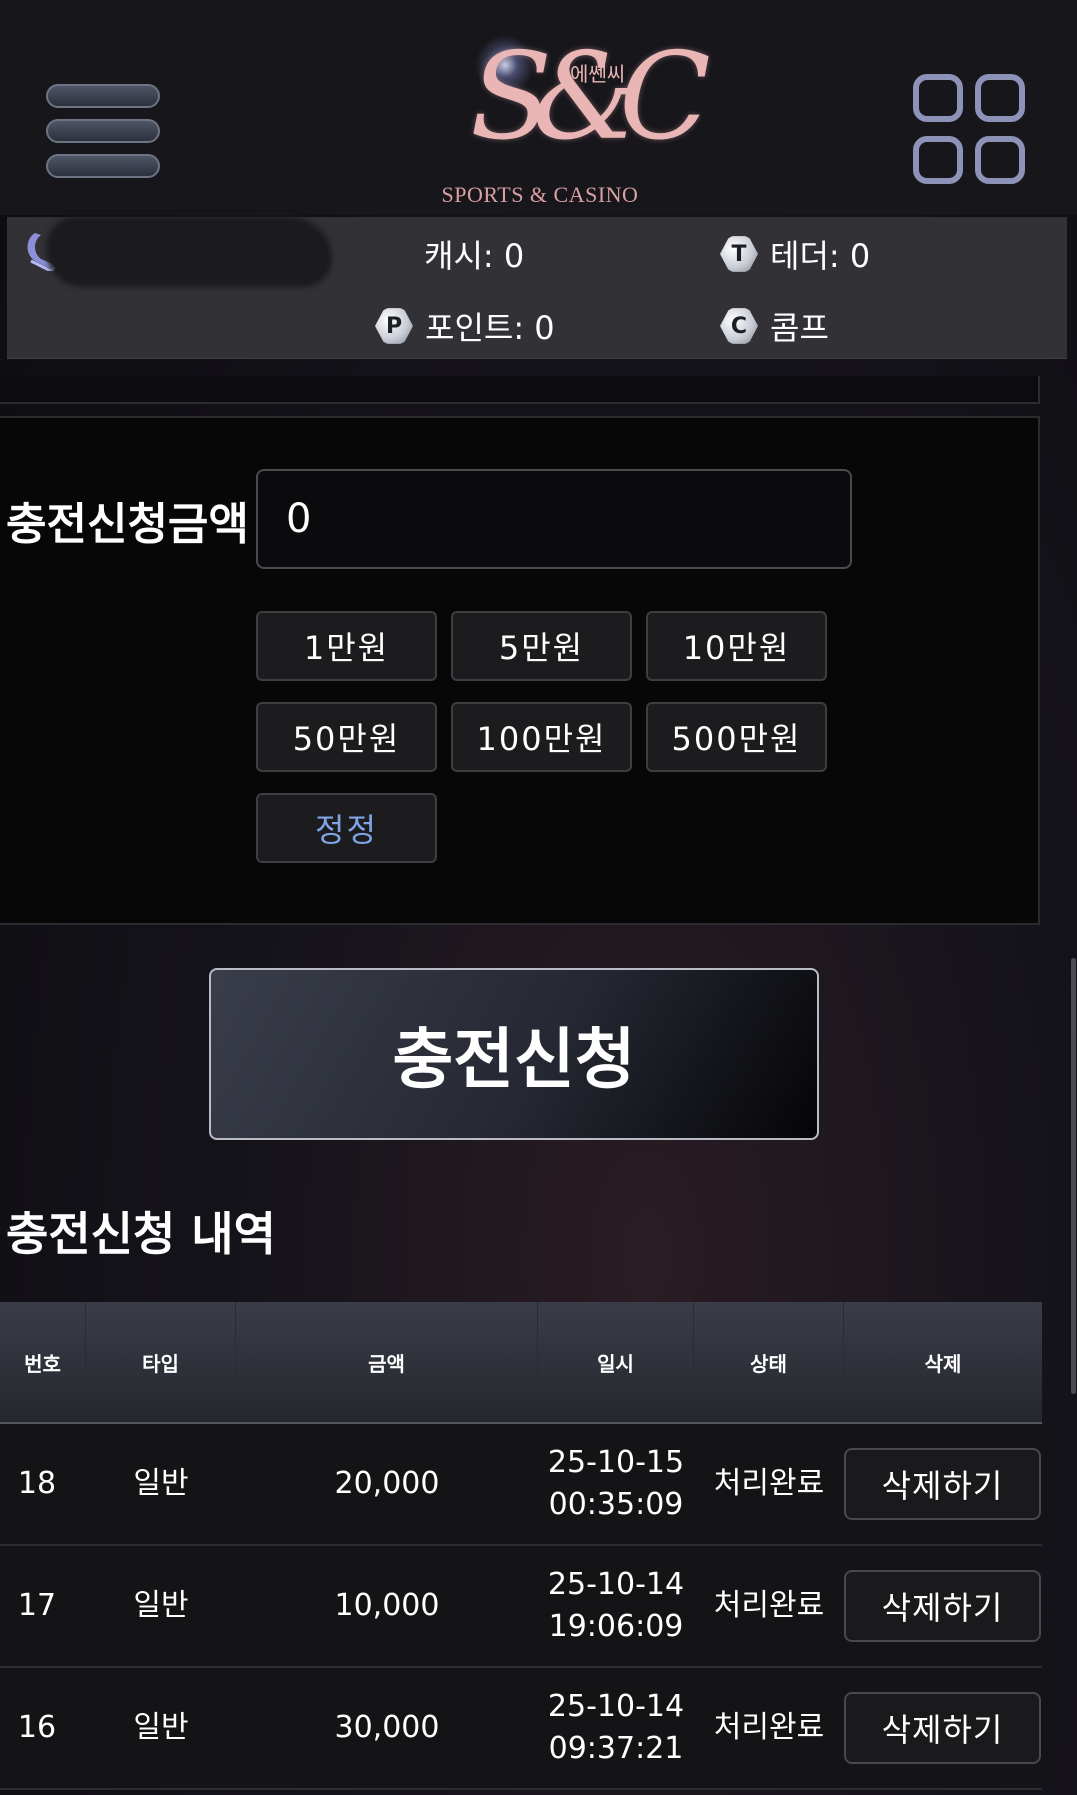  Describe the element at coordinates (521, 1729) in the screenshot. I see `table-row: 16 일반 30,000 25-10-14 09:37:21 처리완료 삭제하기` at that location.